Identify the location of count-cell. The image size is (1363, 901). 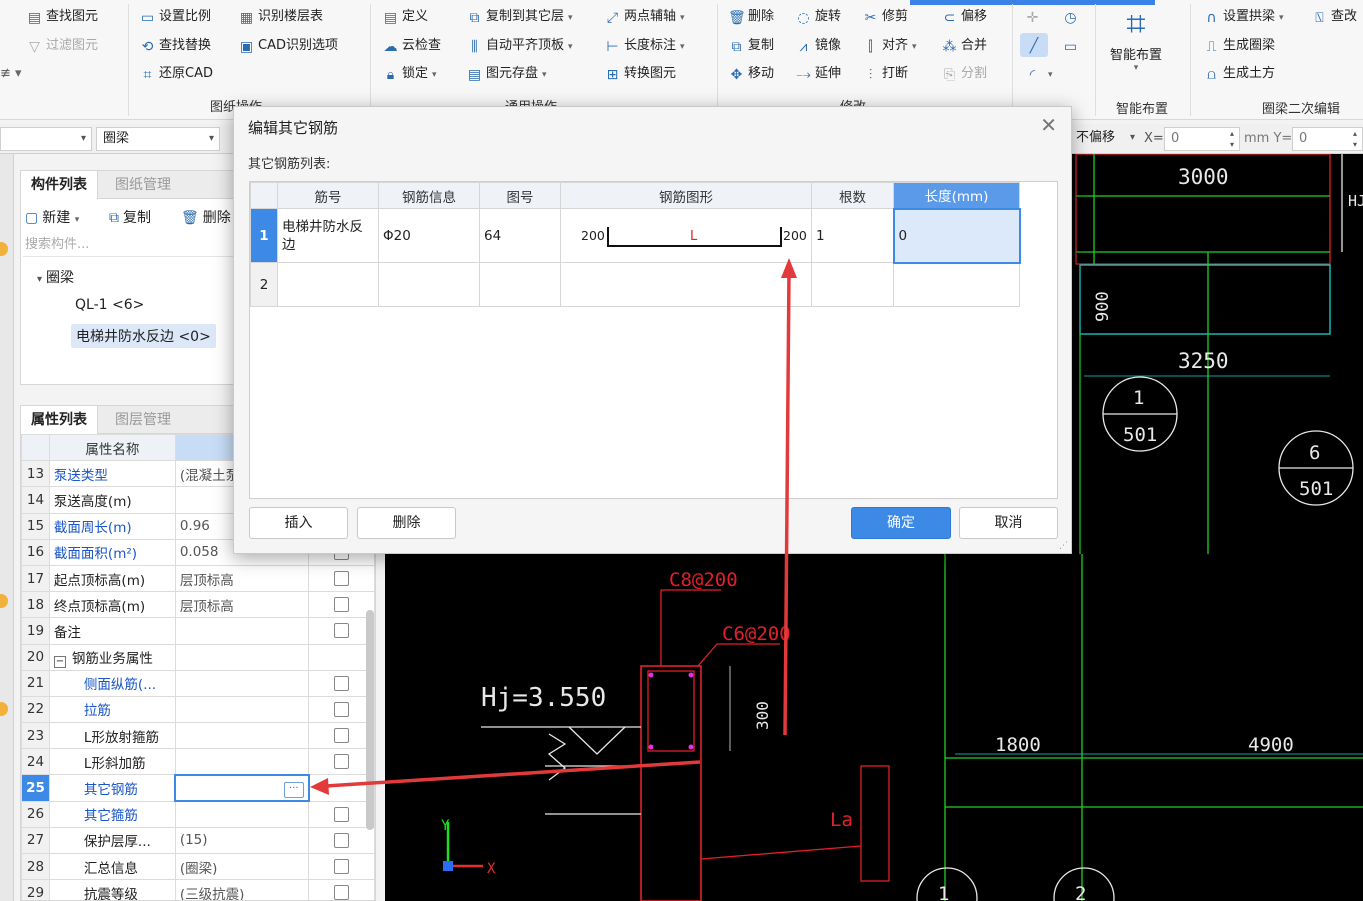
(852, 284).